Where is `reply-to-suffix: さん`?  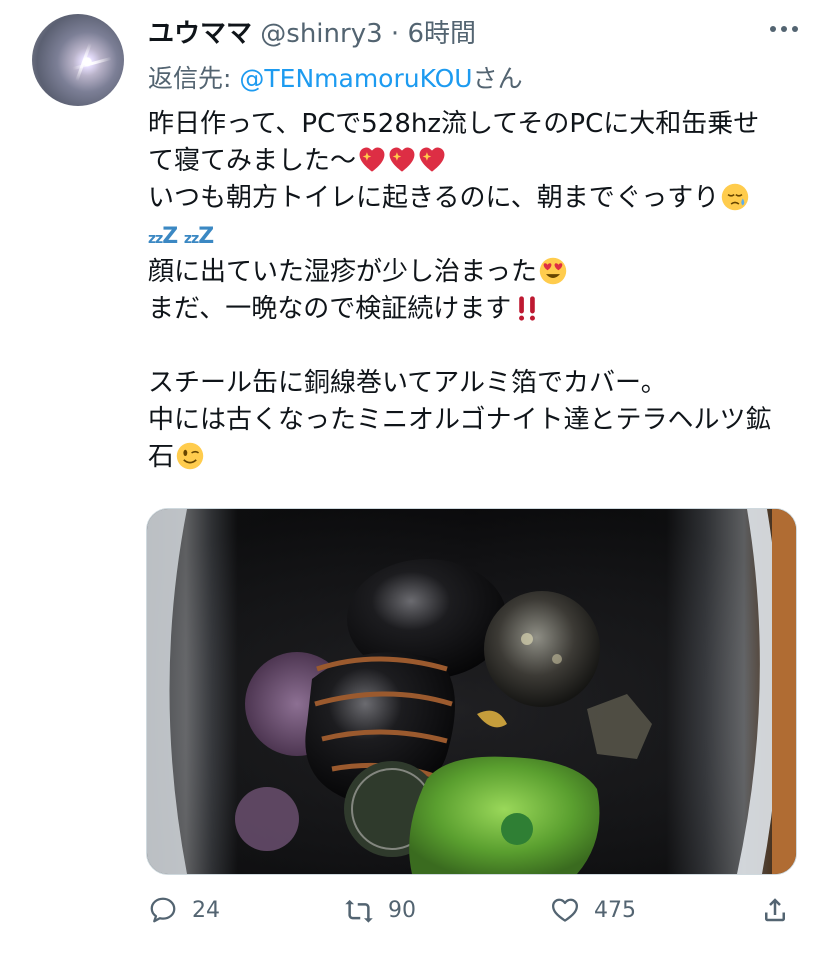 reply-to-suffix: さん is located at coordinates (497, 78).